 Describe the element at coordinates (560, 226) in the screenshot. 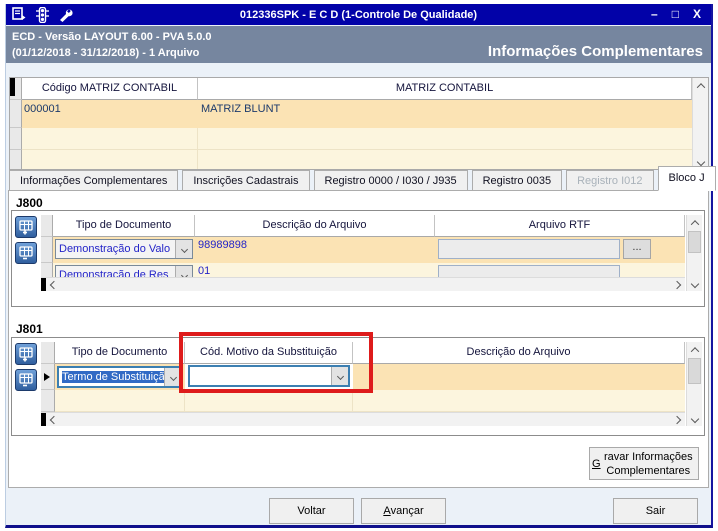

I see `j800-col-arquivo-rtf: Arquivo RTF` at that location.